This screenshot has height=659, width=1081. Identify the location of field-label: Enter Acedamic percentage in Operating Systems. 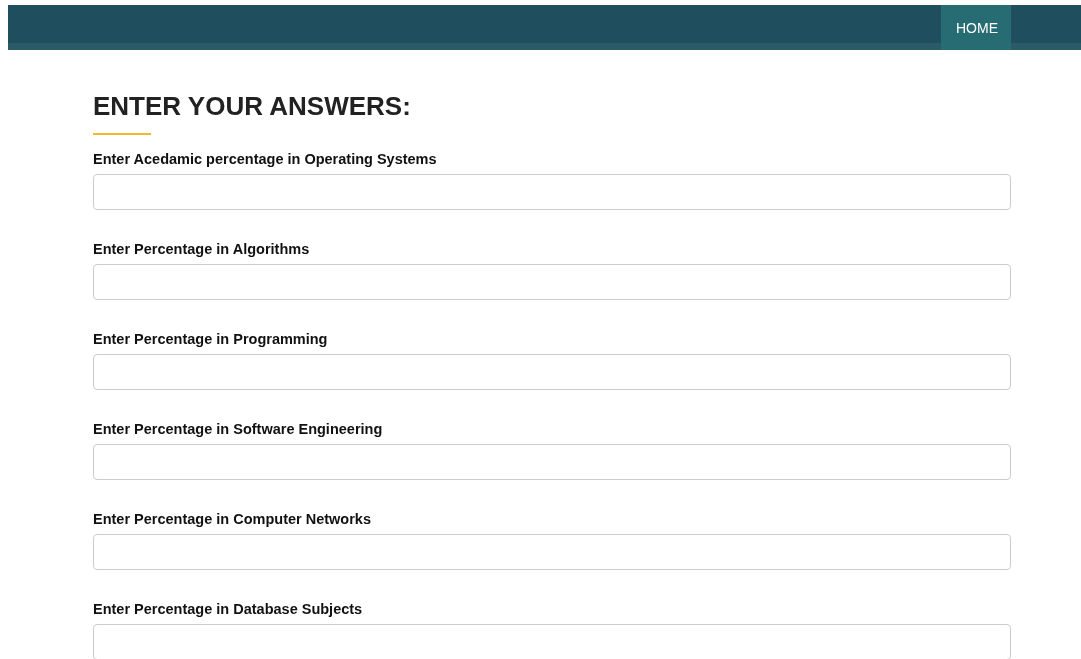
(265, 159).